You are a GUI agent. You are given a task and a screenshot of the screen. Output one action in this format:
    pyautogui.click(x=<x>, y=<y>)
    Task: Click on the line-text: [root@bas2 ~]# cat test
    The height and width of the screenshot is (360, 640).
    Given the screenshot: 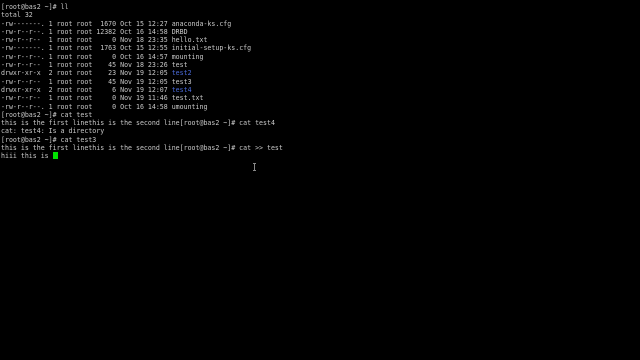 What is the action you would take?
    pyautogui.click(x=47, y=114)
    